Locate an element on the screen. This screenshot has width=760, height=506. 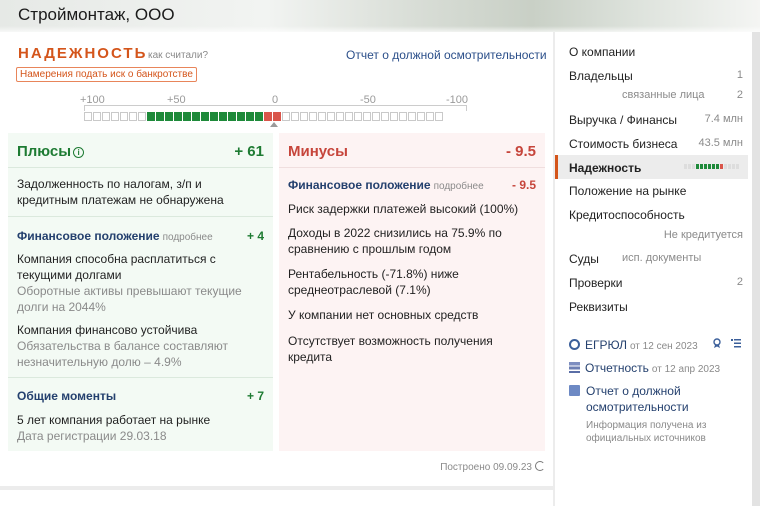
built-date: Построено 09.09.23 is located at coordinates (492, 467).